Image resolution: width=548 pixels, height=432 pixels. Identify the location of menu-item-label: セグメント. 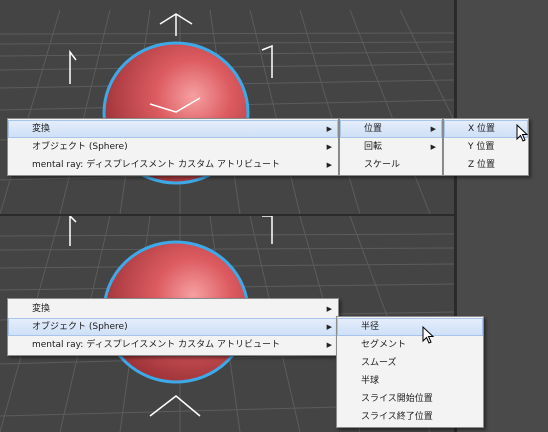
(384, 345).